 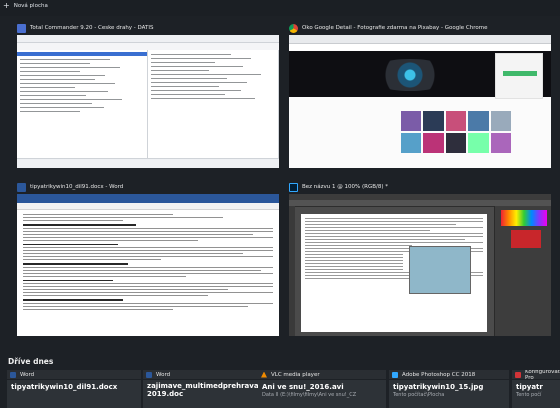 I want to click on left-file-panel, so click(x=82, y=104).